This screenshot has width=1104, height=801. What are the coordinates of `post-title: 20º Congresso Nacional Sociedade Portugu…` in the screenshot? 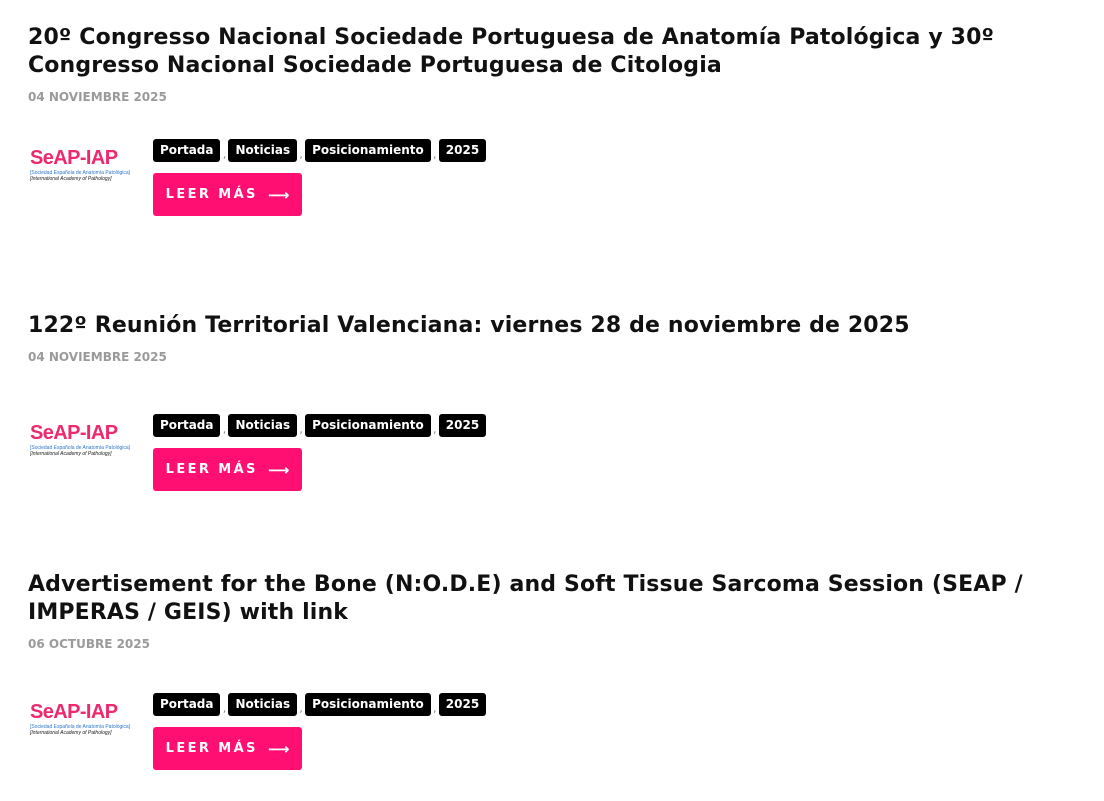 It's located at (558, 52).